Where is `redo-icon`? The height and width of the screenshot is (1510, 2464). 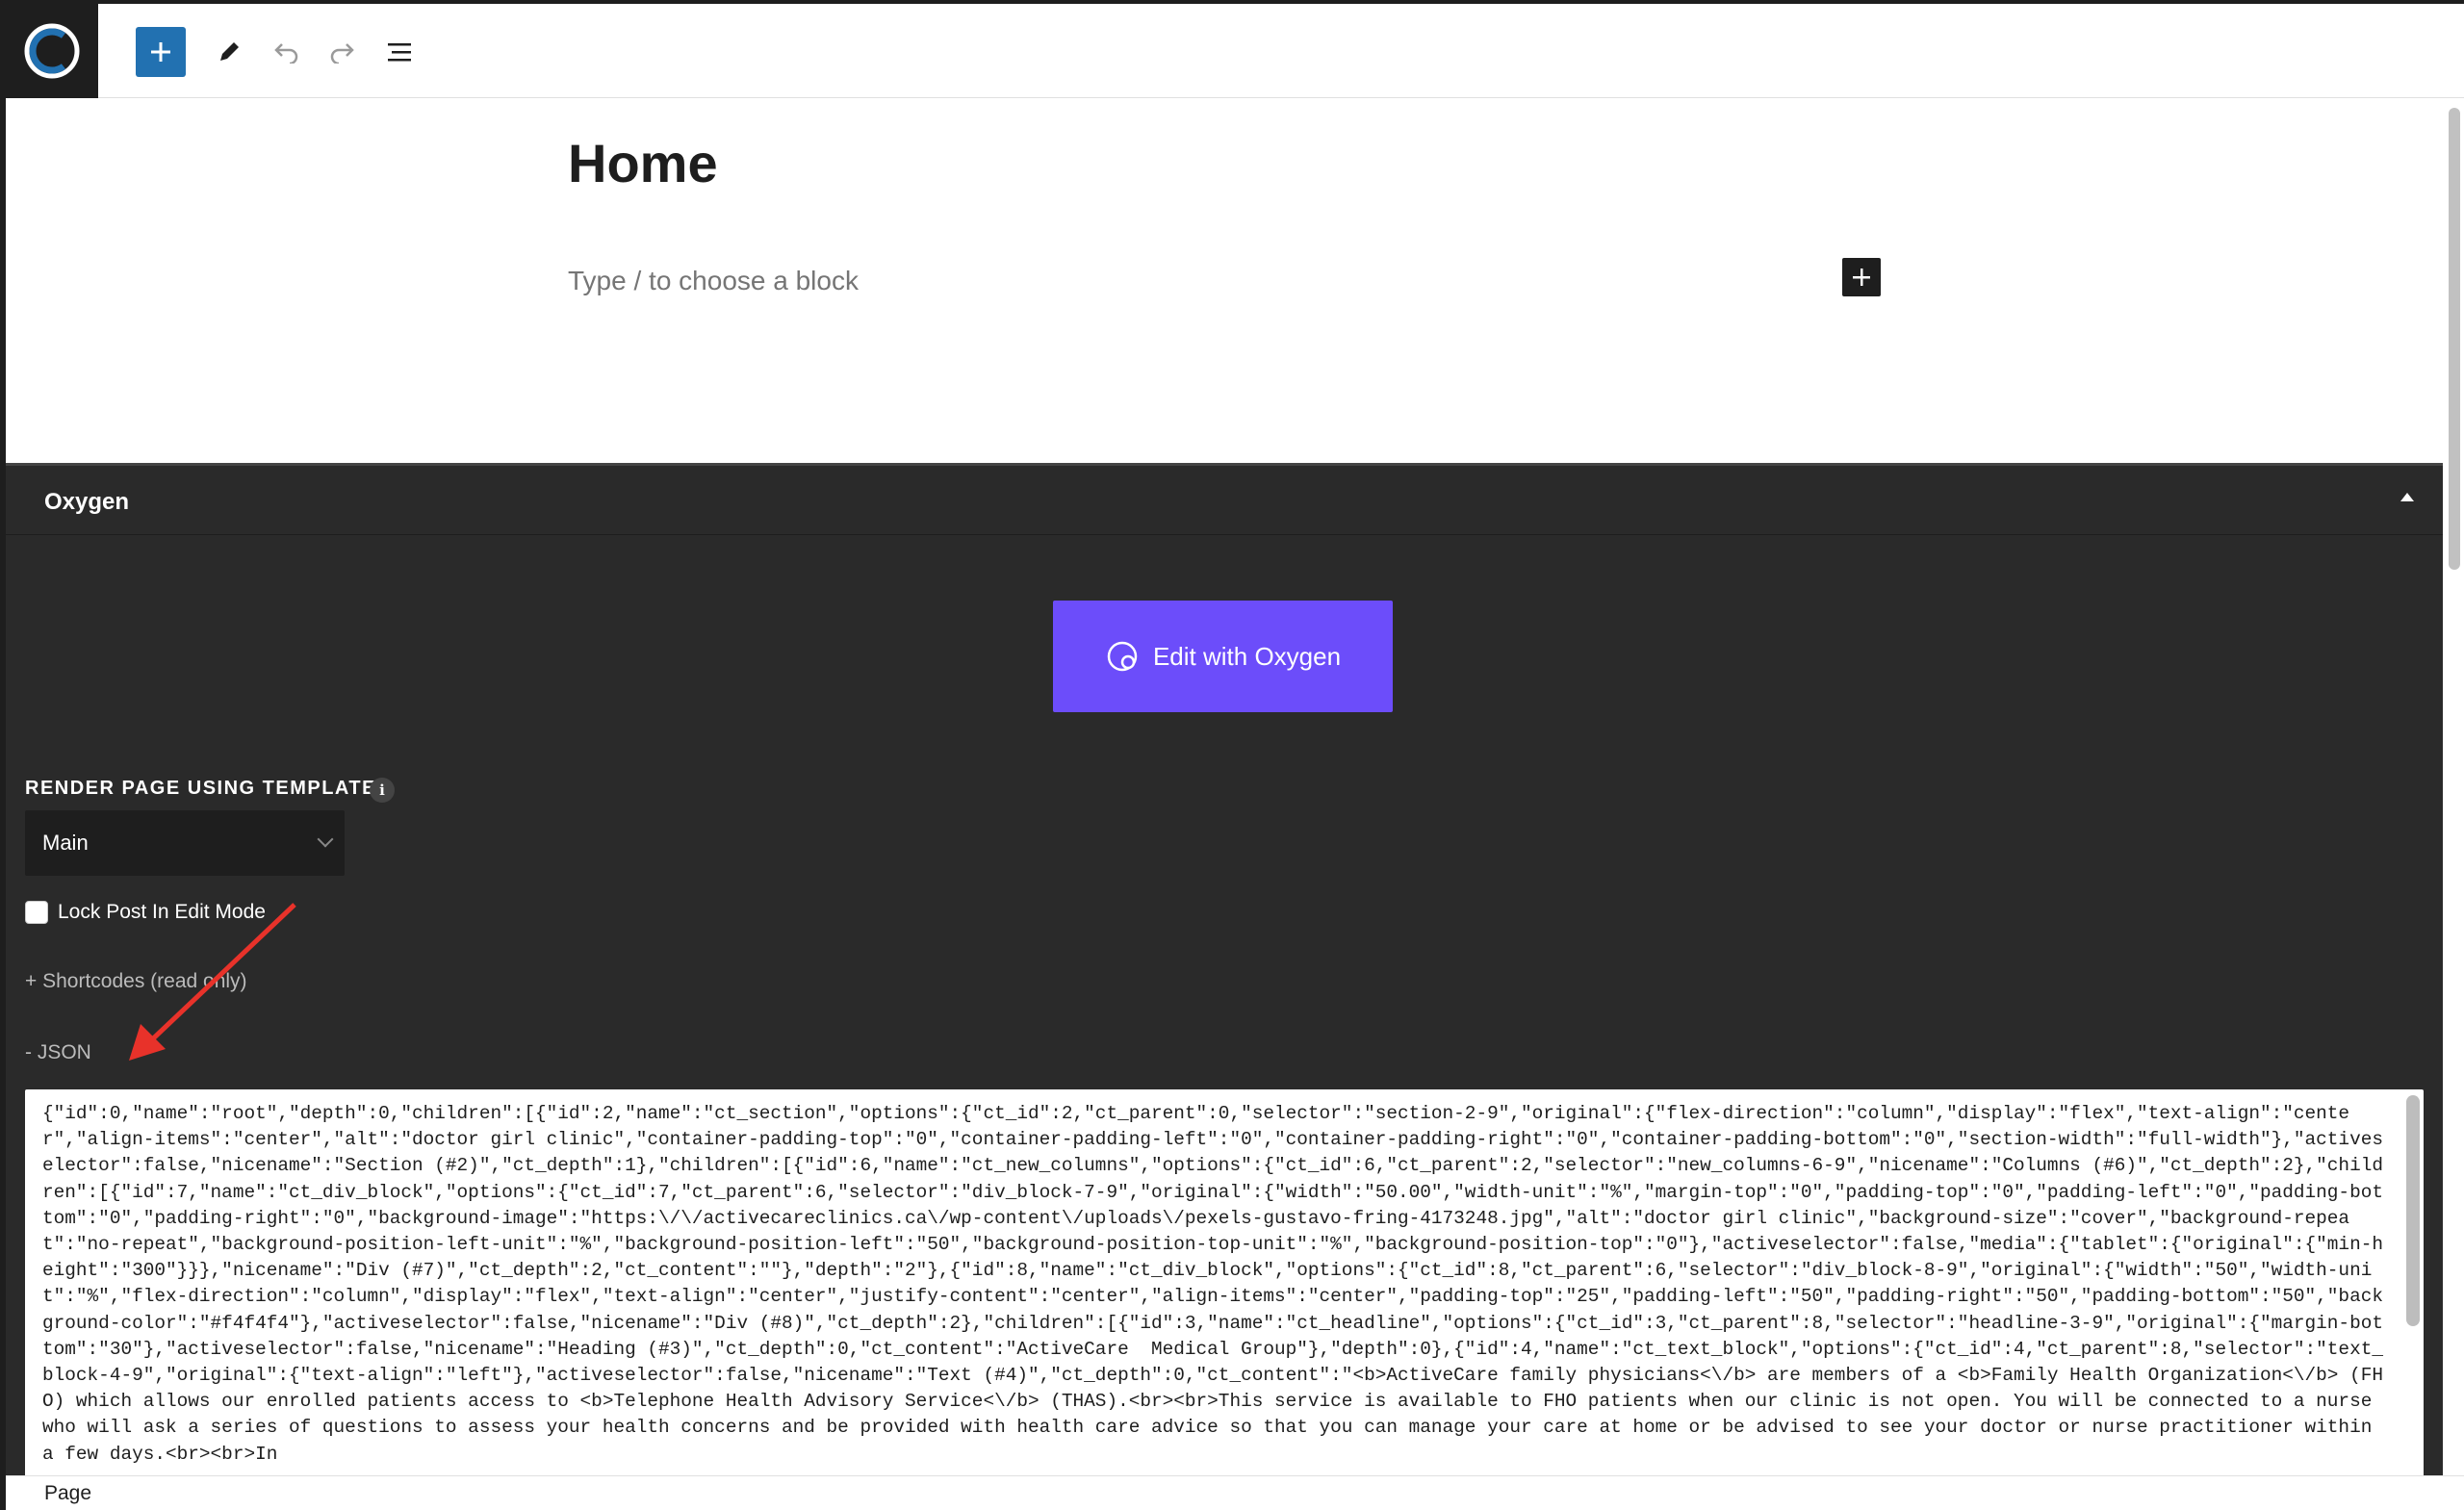
redo-icon is located at coordinates (342, 53).